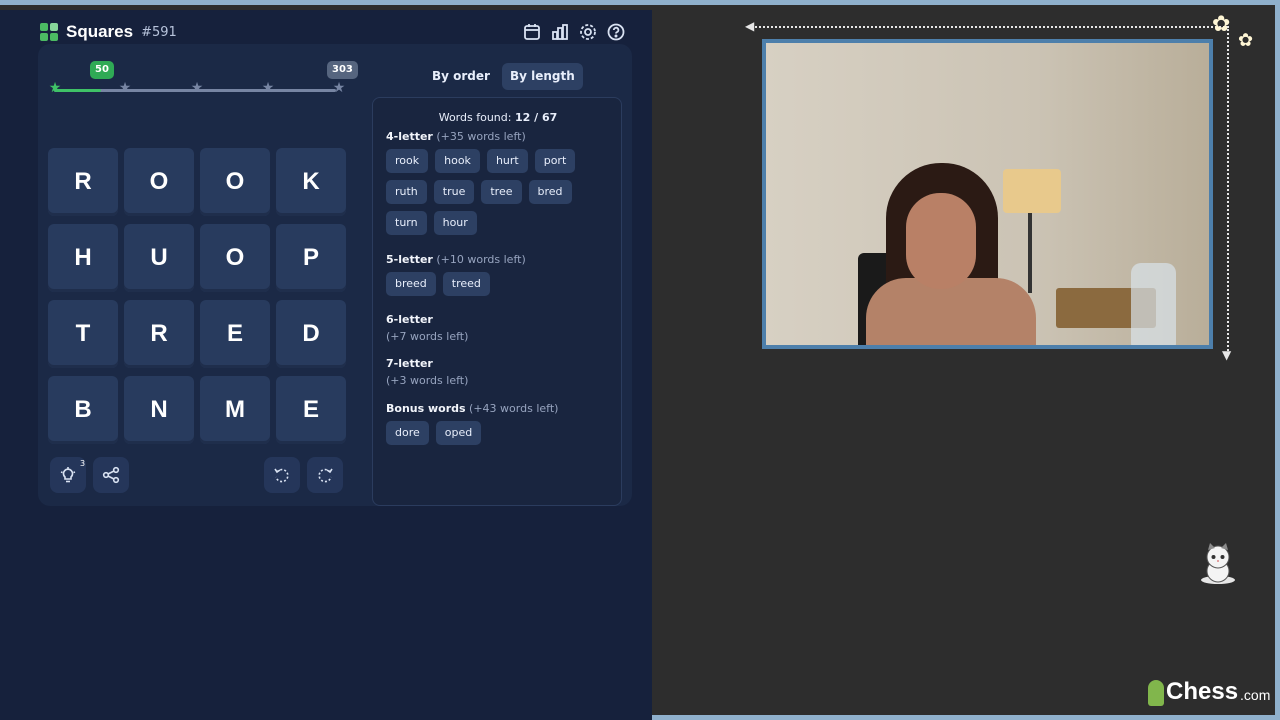  What do you see at coordinates (159, 410) in the screenshot?
I see `letter-tile: N` at bounding box center [159, 410].